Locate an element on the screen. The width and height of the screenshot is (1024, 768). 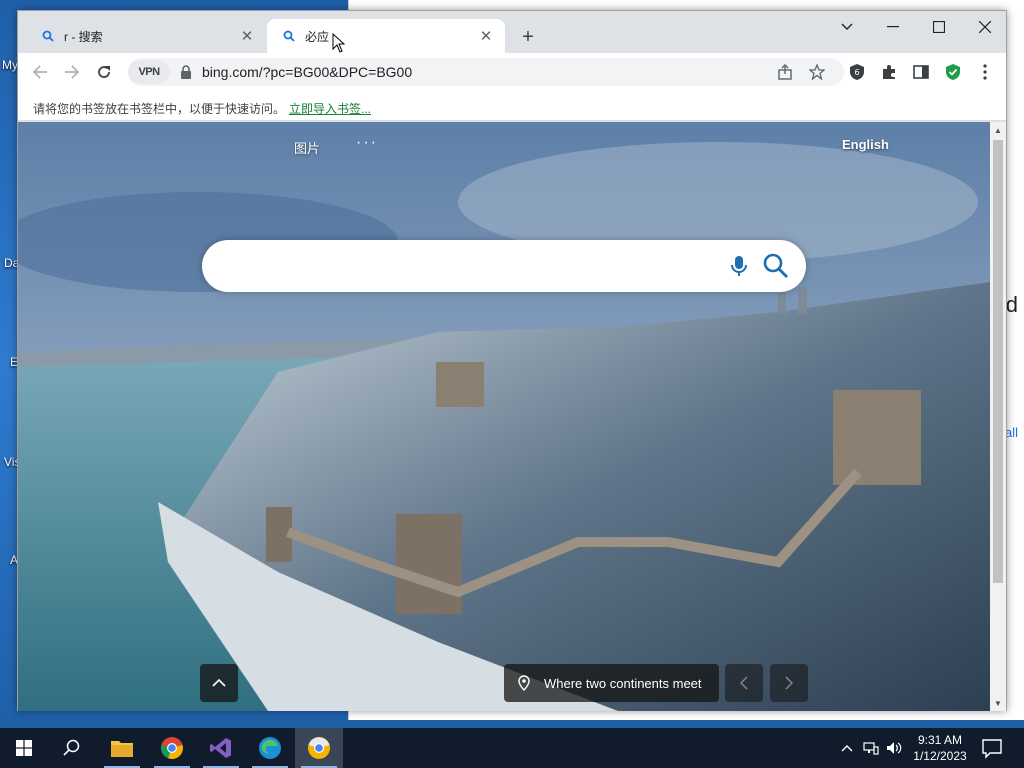
page-scrollbar: ▲ ▼ is located at coordinates (998, 416).